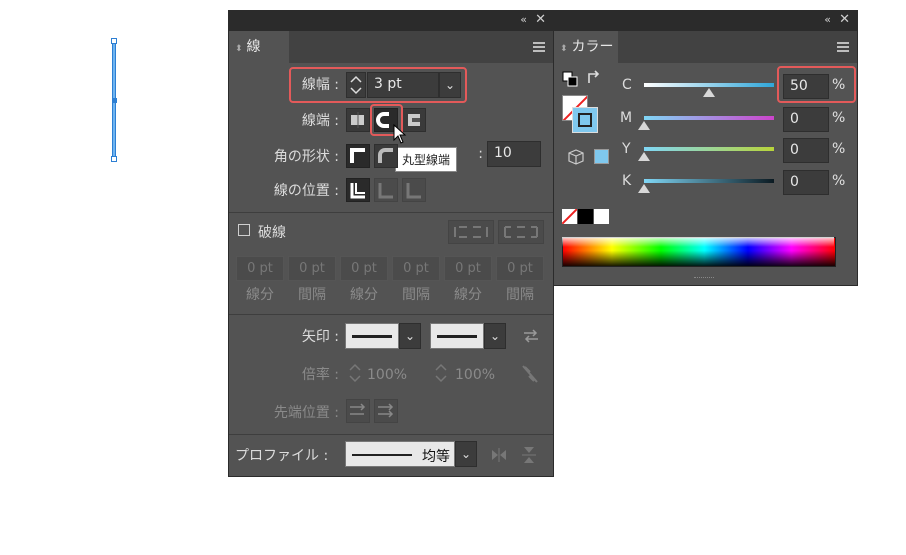 This screenshot has width=906, height=555. I want to click on anchor-point-top, so click(114, 41).